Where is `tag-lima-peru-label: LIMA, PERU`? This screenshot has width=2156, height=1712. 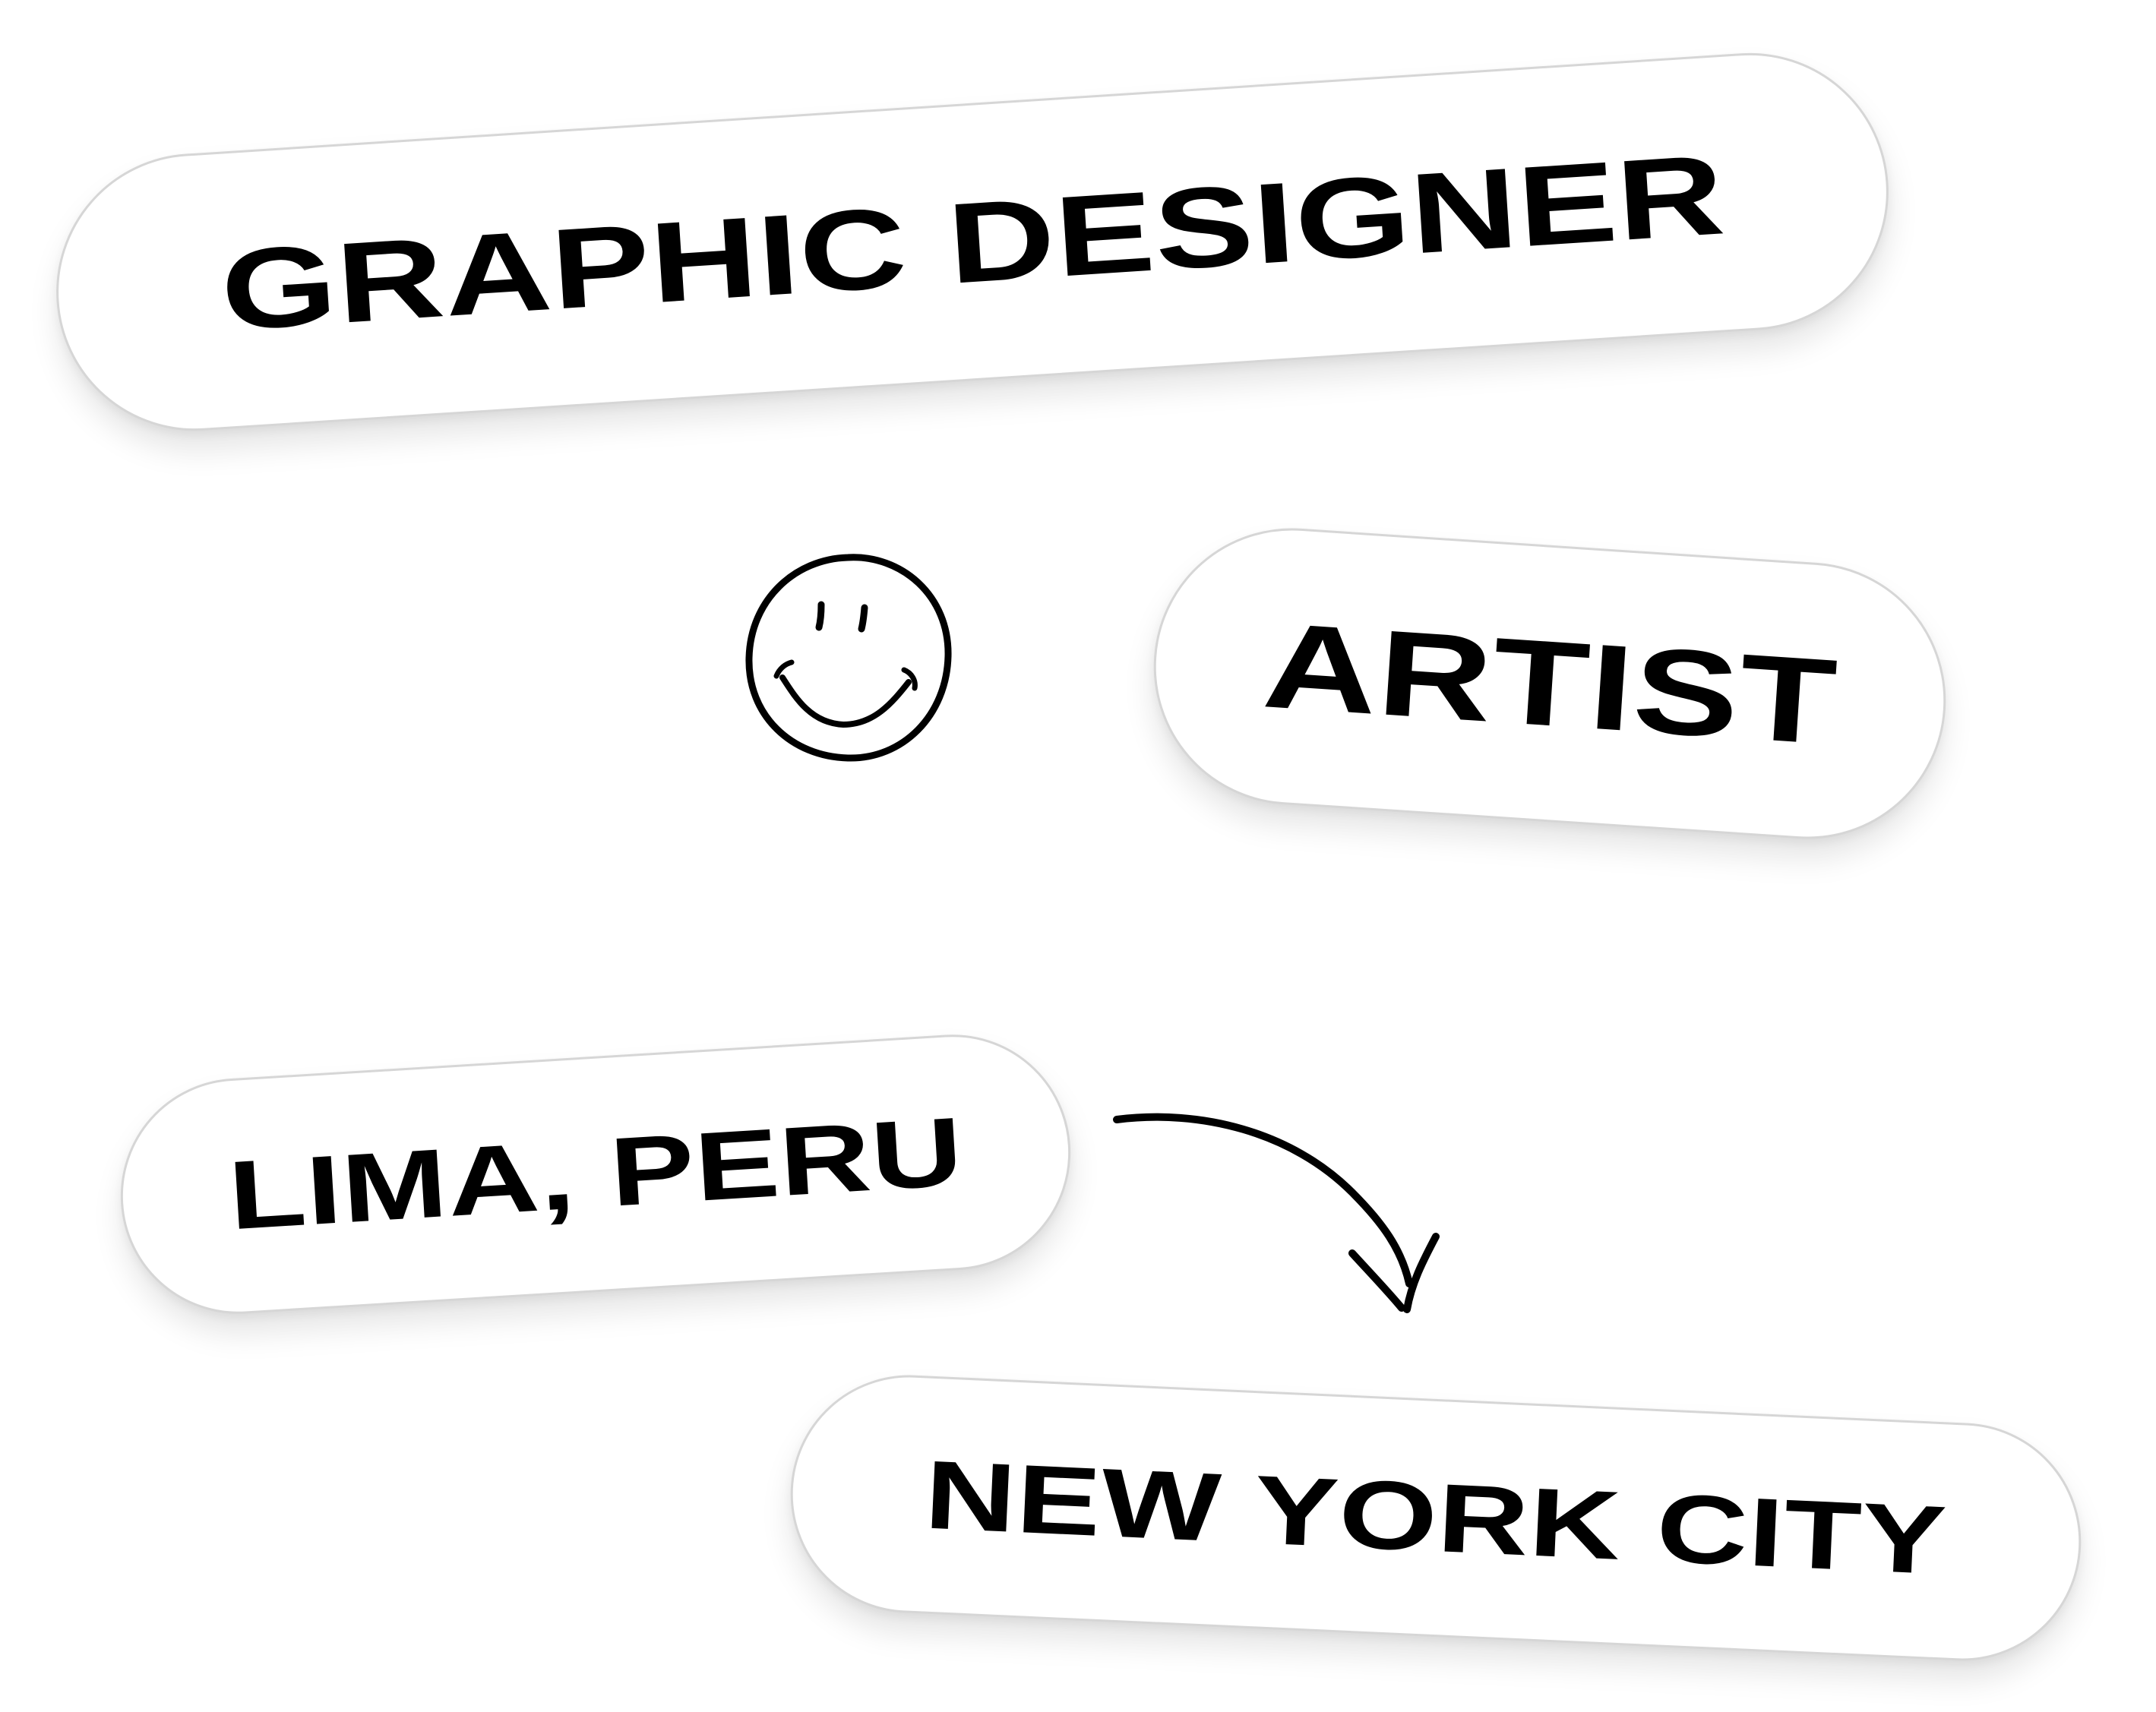 tag-lima-peru-label: LIMA, PERU is located at coordinates (595, 1174).